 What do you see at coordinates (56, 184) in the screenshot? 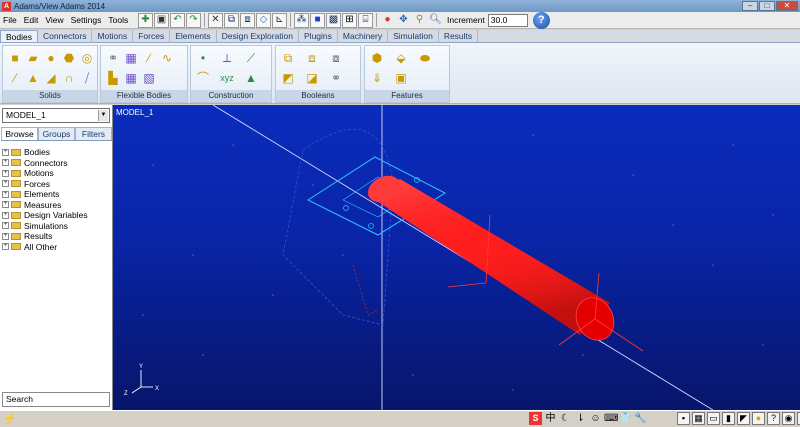
I see `tree-item-forces: + Forces` at bounding box center [56, 184].